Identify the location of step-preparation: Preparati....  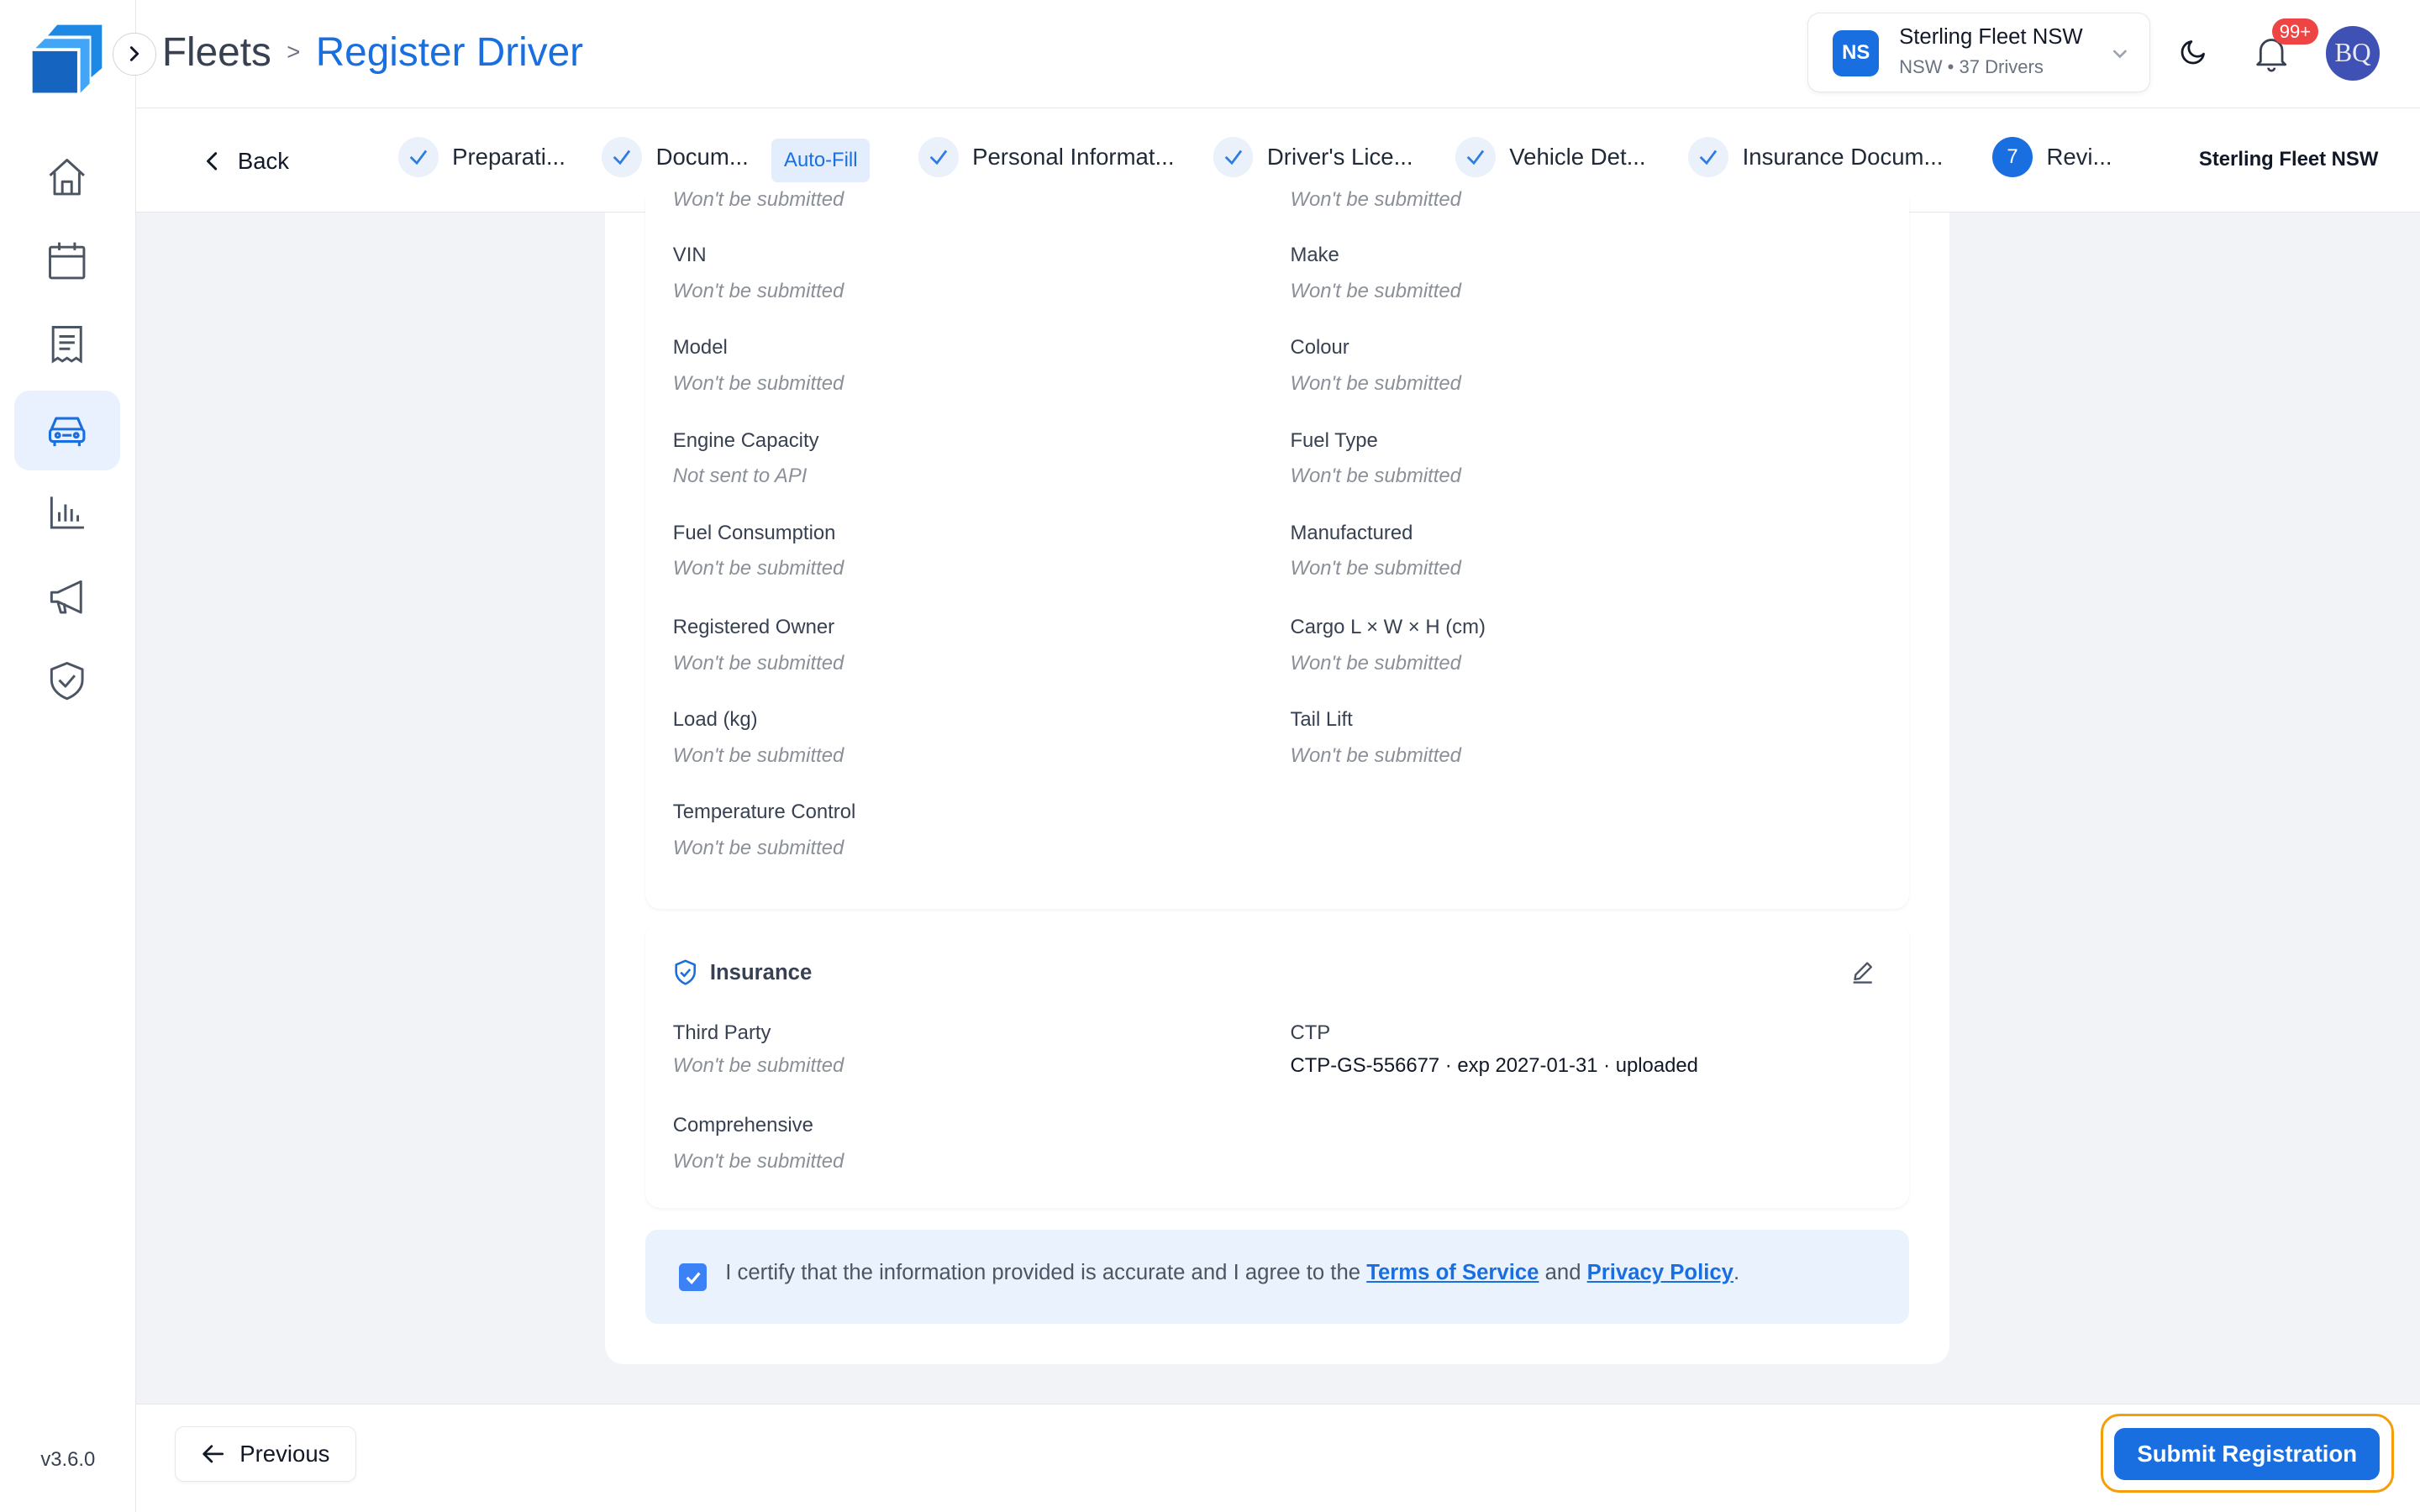
(481, 157).